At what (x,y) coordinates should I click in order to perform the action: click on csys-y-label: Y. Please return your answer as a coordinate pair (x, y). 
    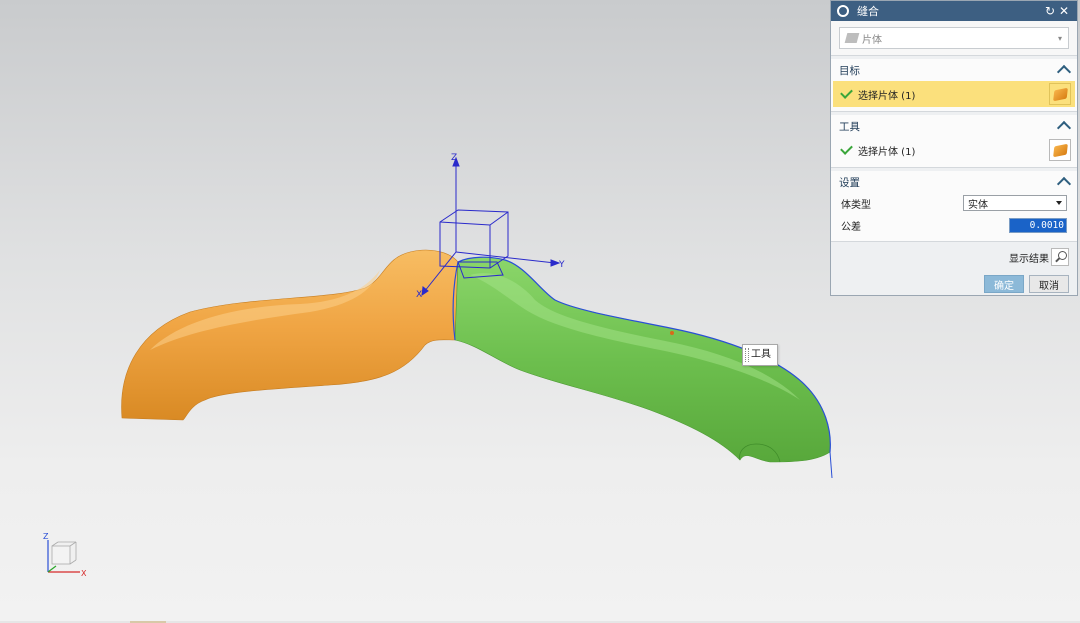
    Looking at the image, I should click on (561, 265).